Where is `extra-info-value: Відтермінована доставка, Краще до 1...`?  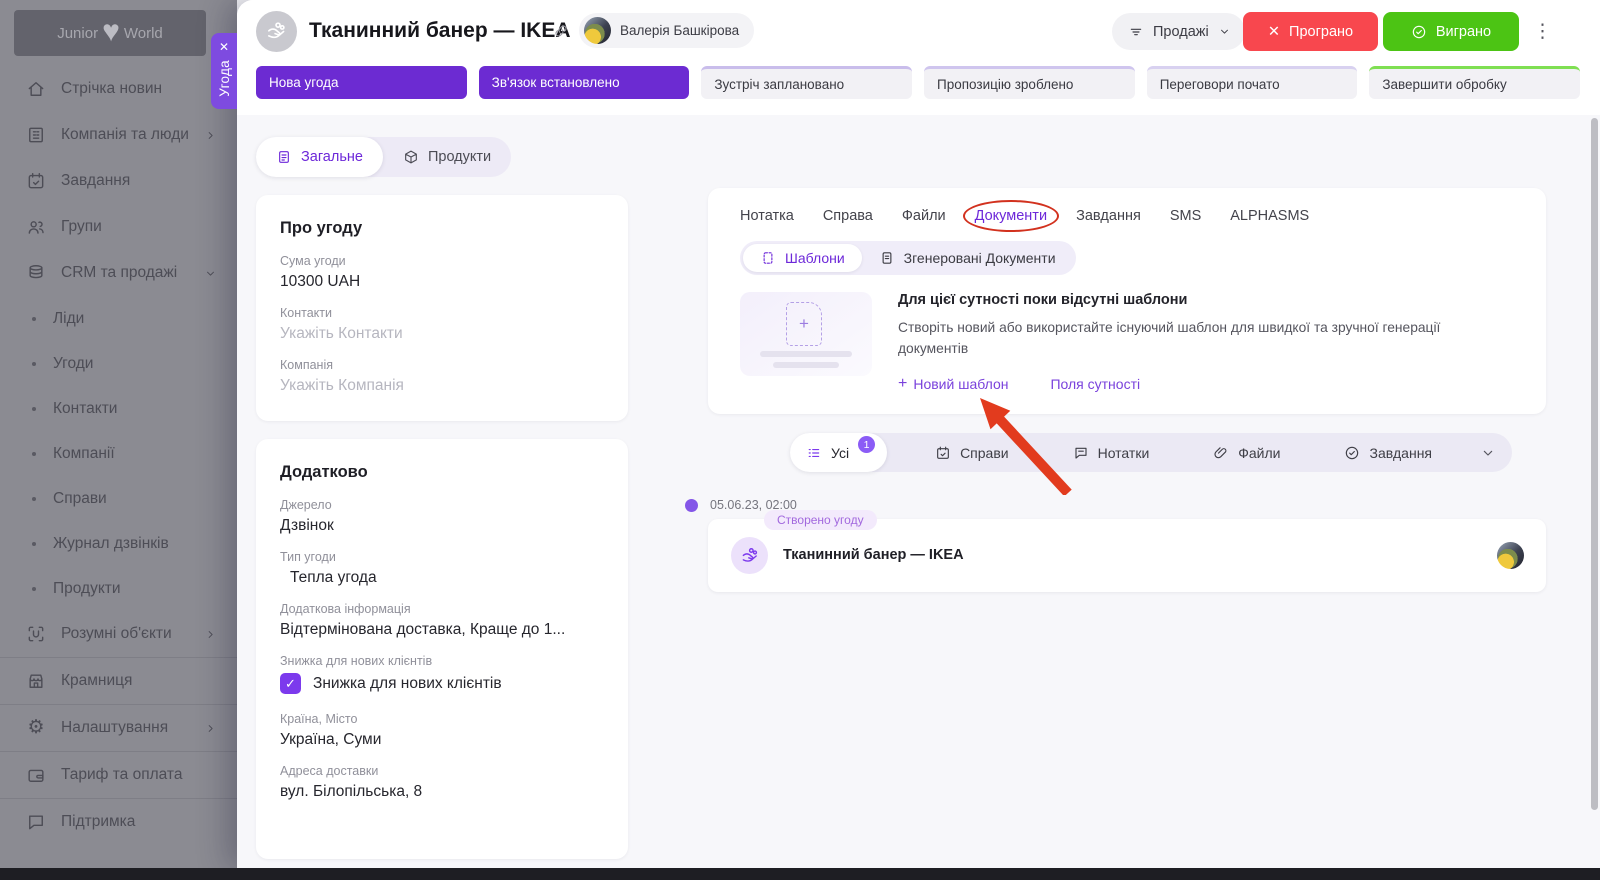
extra-info-value: Відтермінована доставка, Краще до 1... is located at coordinates (442, 630).